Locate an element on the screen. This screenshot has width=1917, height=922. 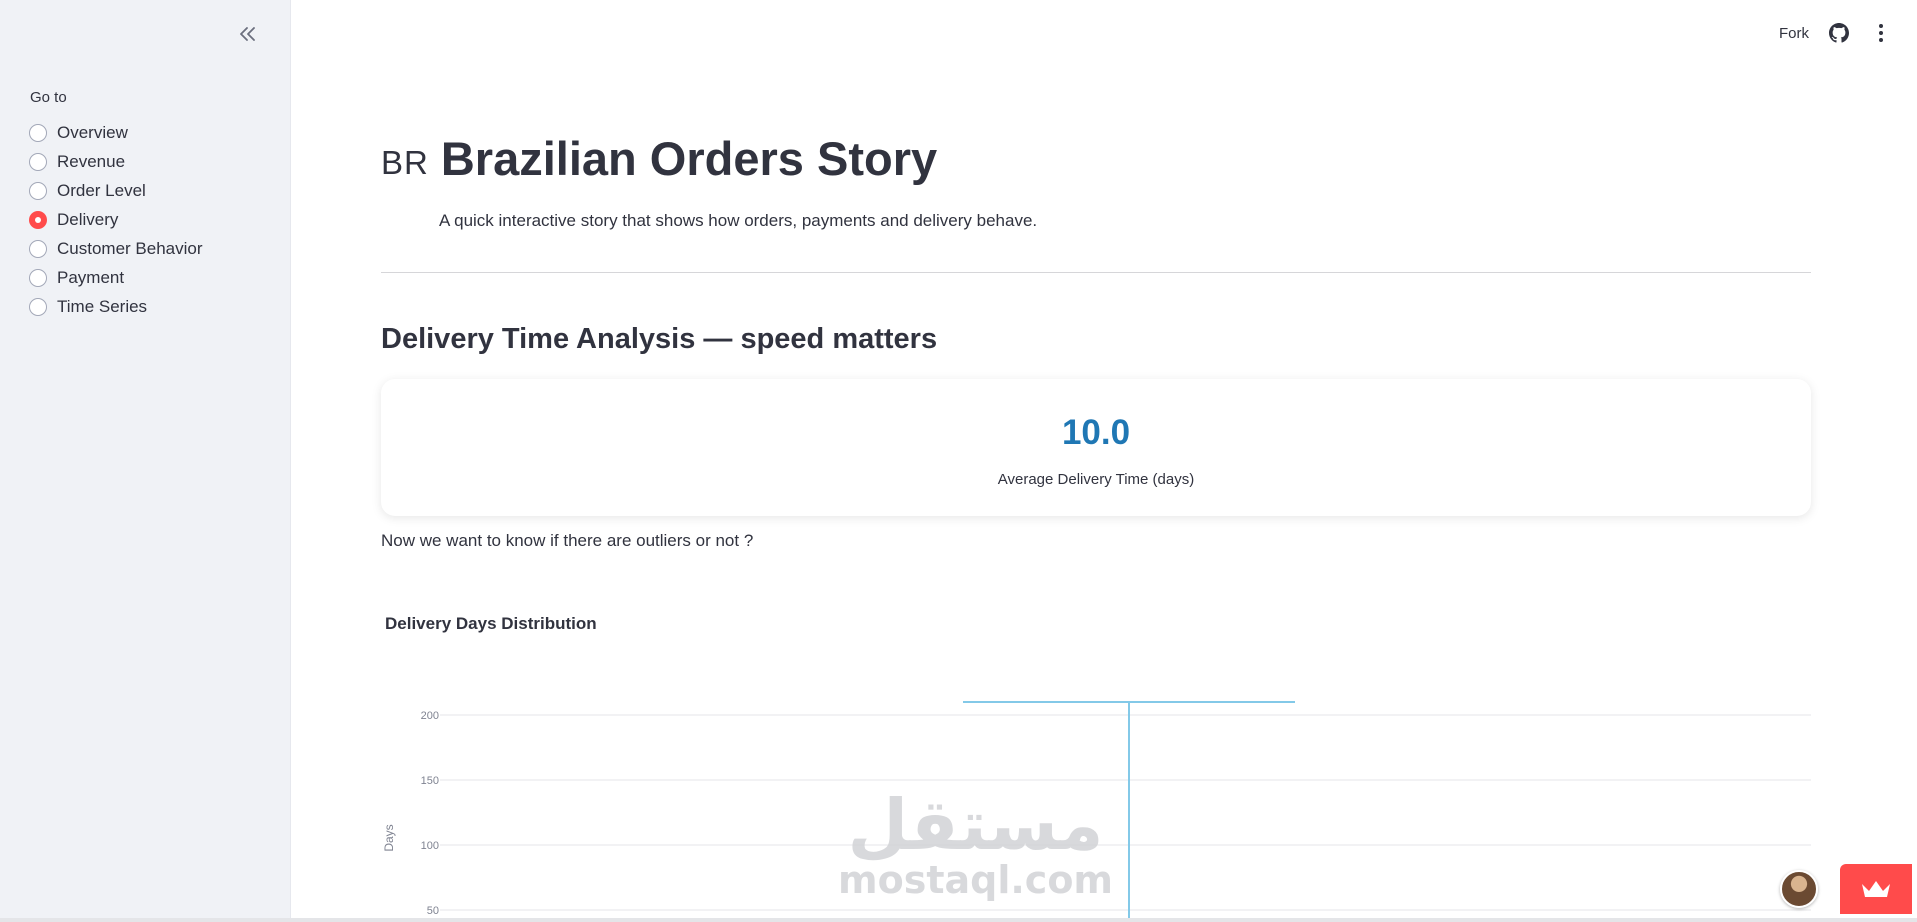
nav-item-label: Overview is located at coordinates (92, 132).